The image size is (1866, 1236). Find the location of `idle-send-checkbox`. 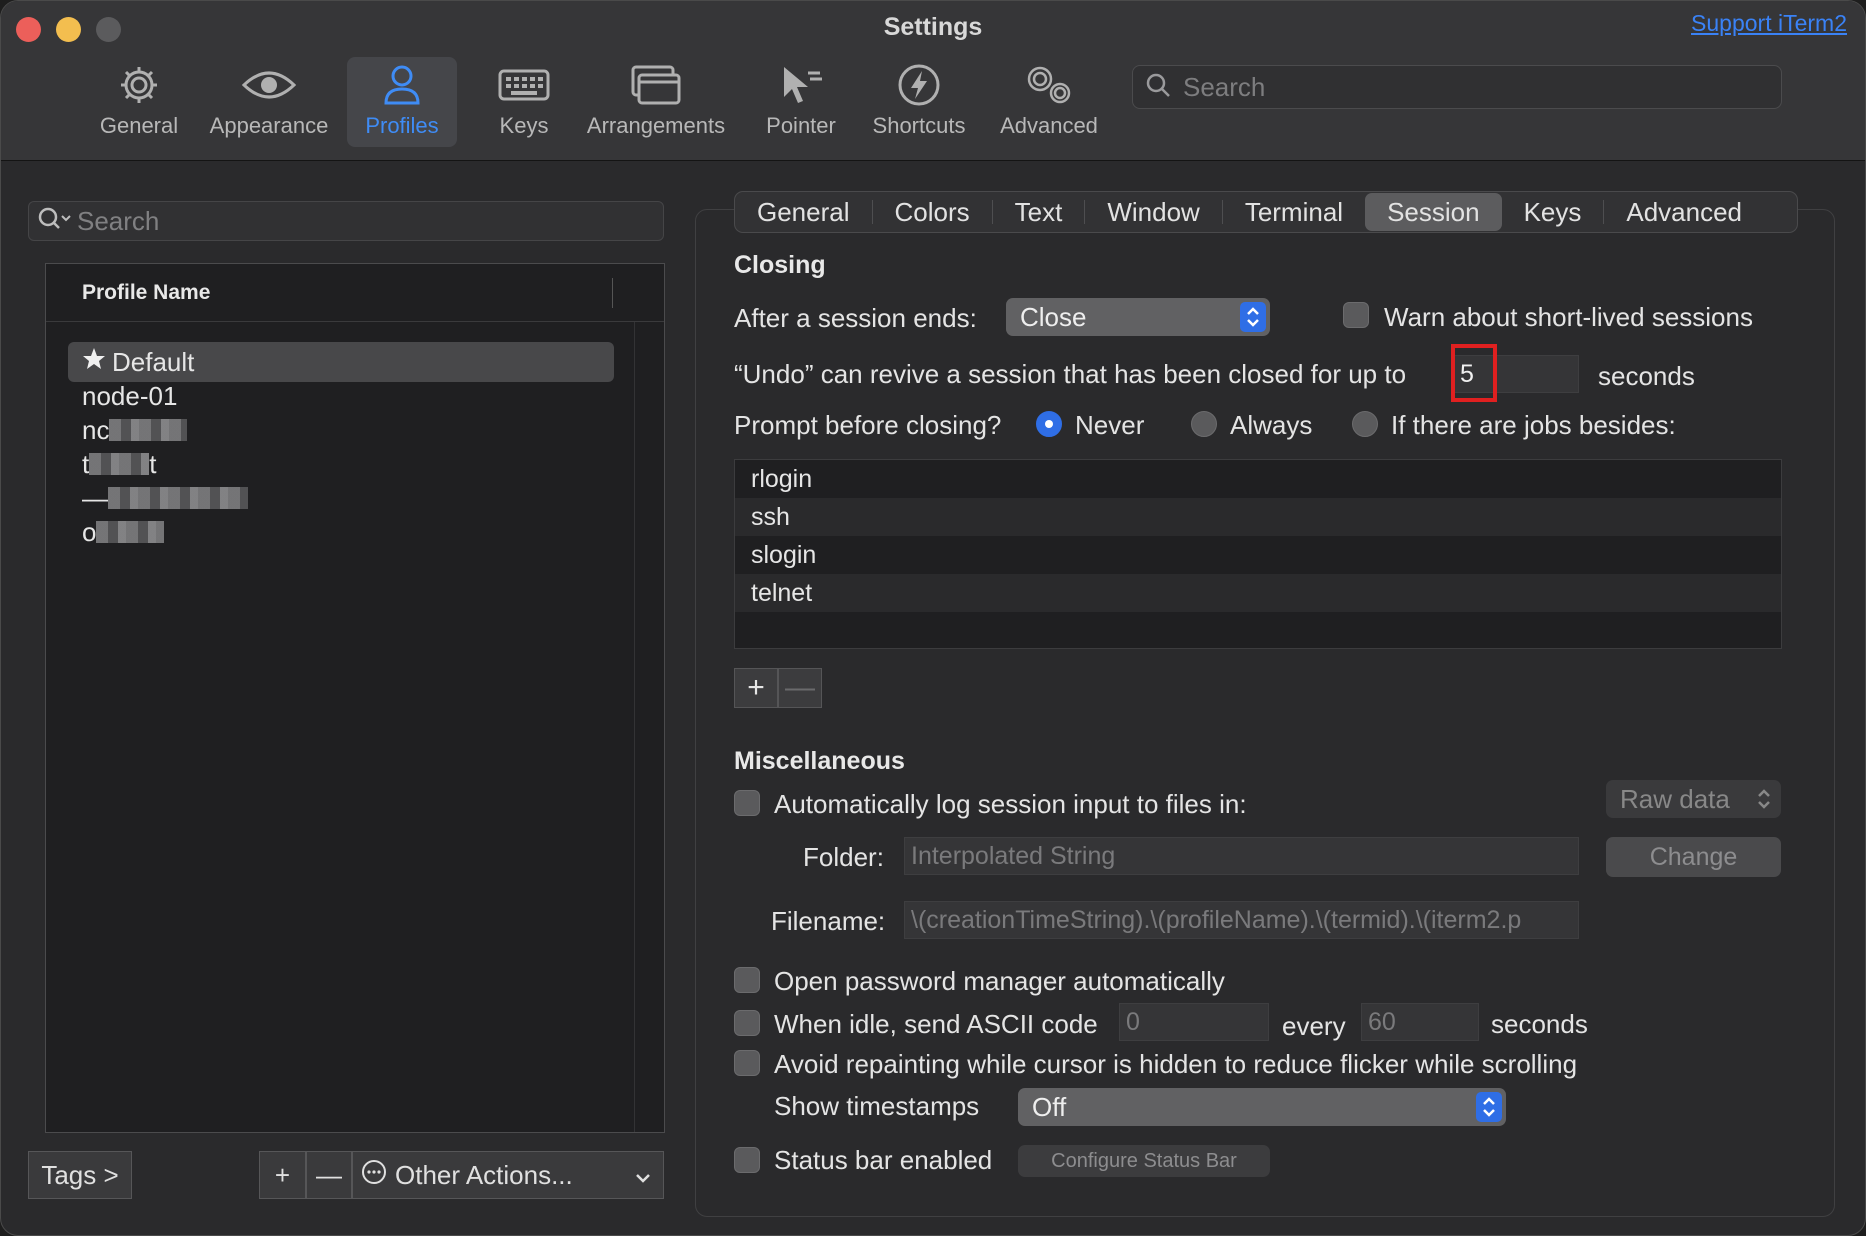

idle-send-checkbox is located at coordinates (747, 1023).